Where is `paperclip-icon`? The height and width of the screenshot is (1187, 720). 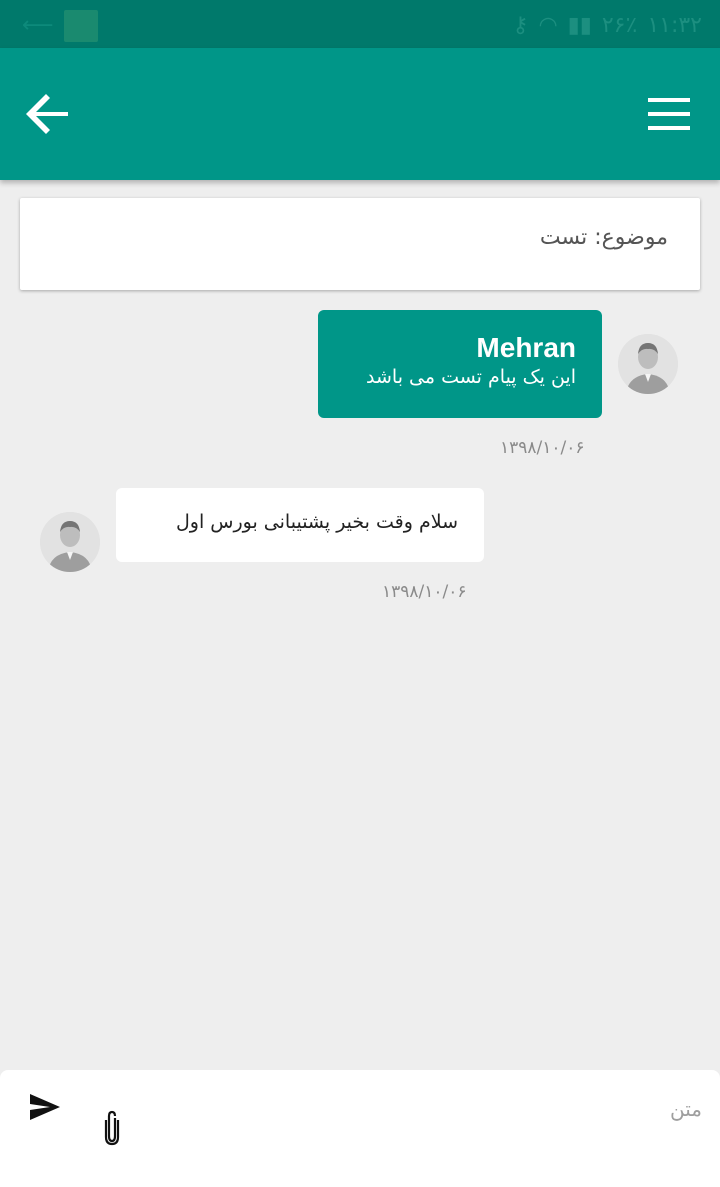
paperclip-icon is located at coordinates (112, 1128).